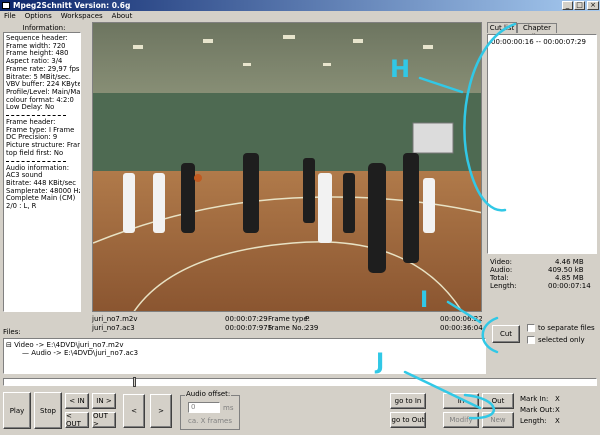 The height and width of the screenshot is (435, 600). I want to click on annotation-j: J, so click(380, 362).